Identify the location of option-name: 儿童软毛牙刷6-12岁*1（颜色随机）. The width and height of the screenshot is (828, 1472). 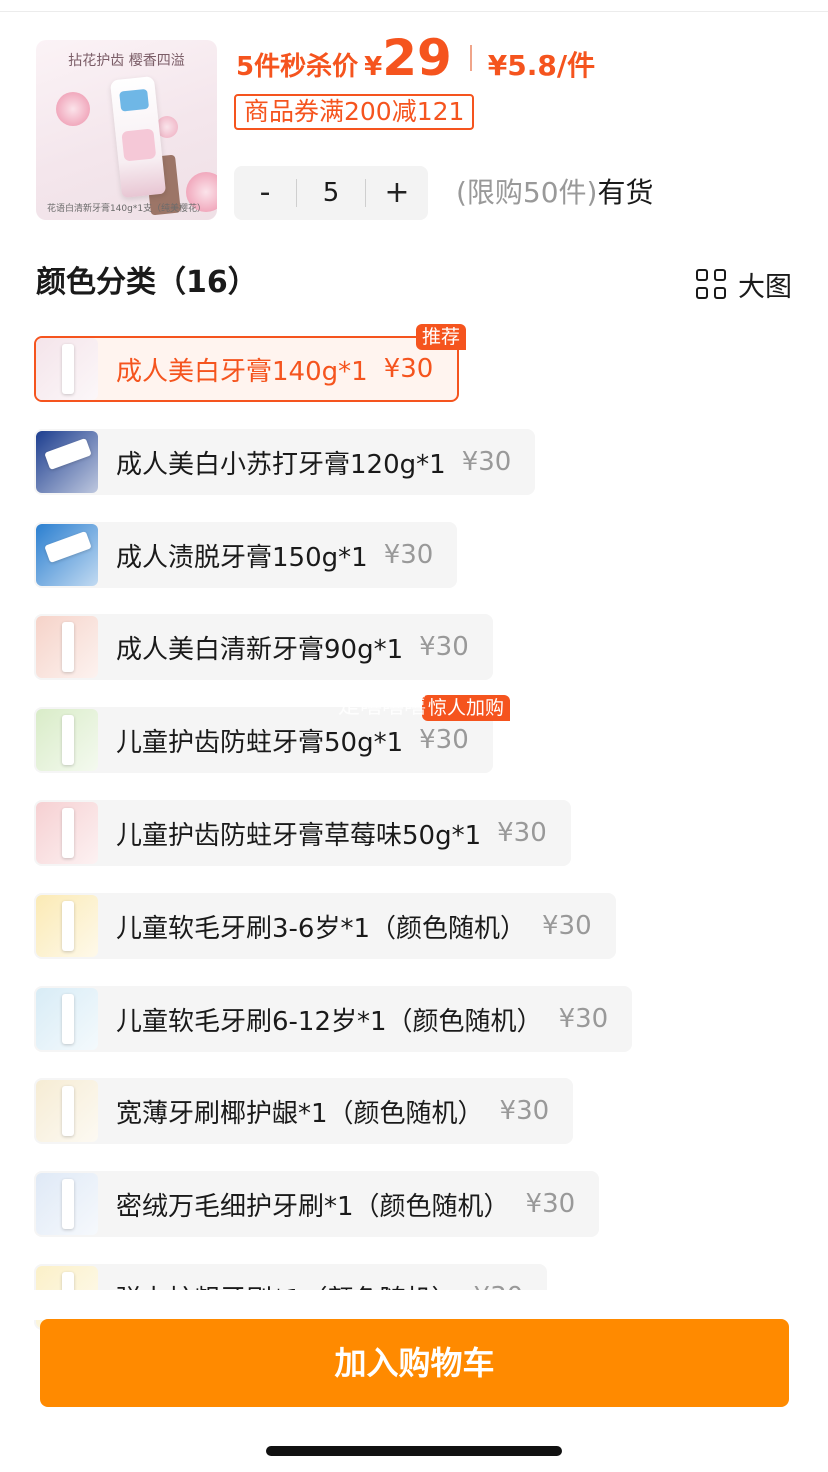
(329, 1021).